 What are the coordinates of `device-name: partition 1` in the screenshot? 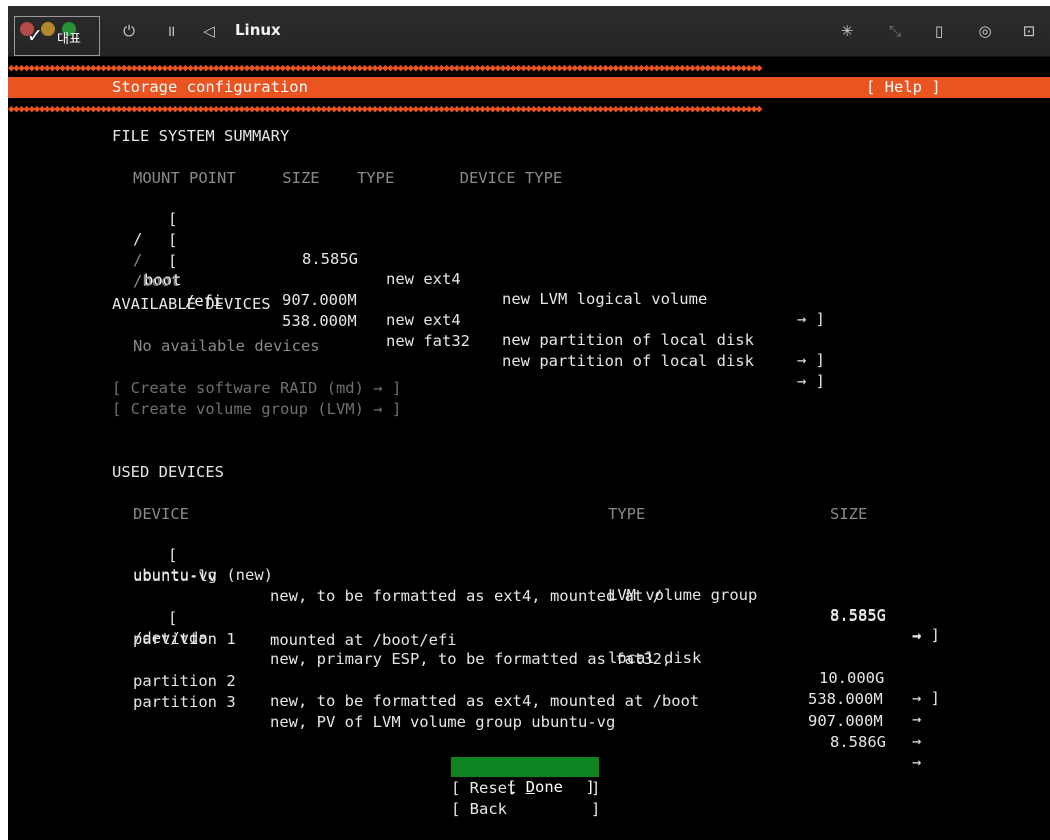 It's located at (184, 639).